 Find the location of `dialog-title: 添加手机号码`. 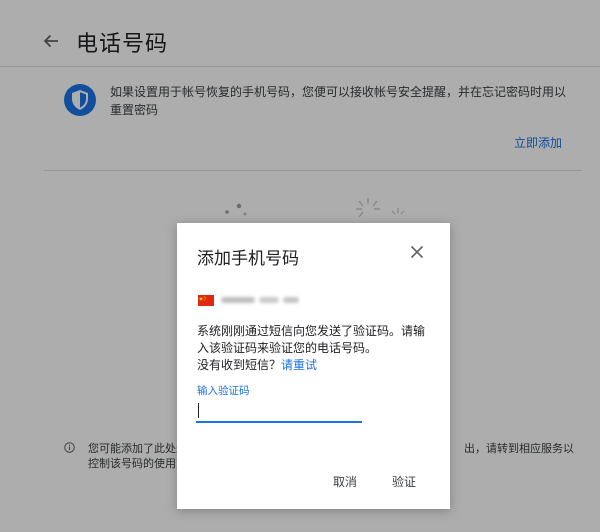

dialog-title: 添加手机号码 is located at coordinates (248, 259).